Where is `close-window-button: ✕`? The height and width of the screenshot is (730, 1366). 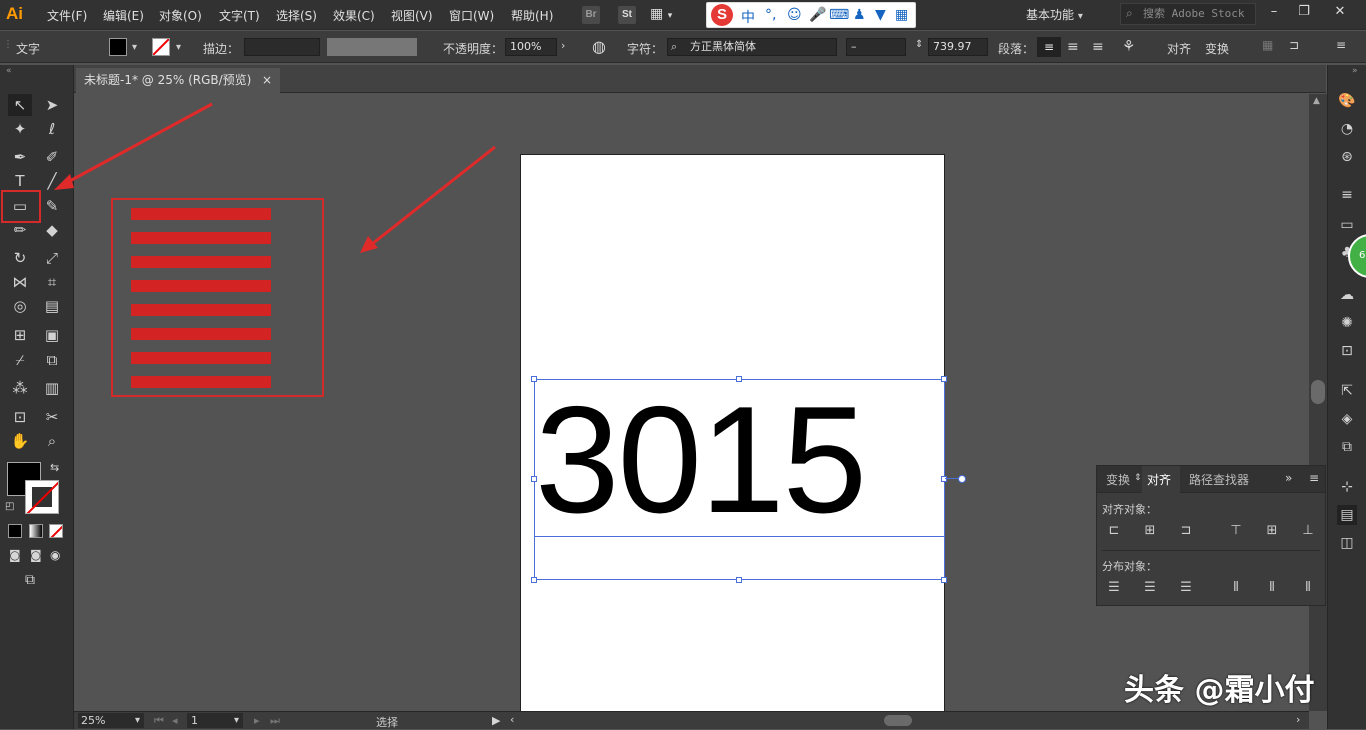 close-window-button: ✕ is located at coordinates (1340, 14).